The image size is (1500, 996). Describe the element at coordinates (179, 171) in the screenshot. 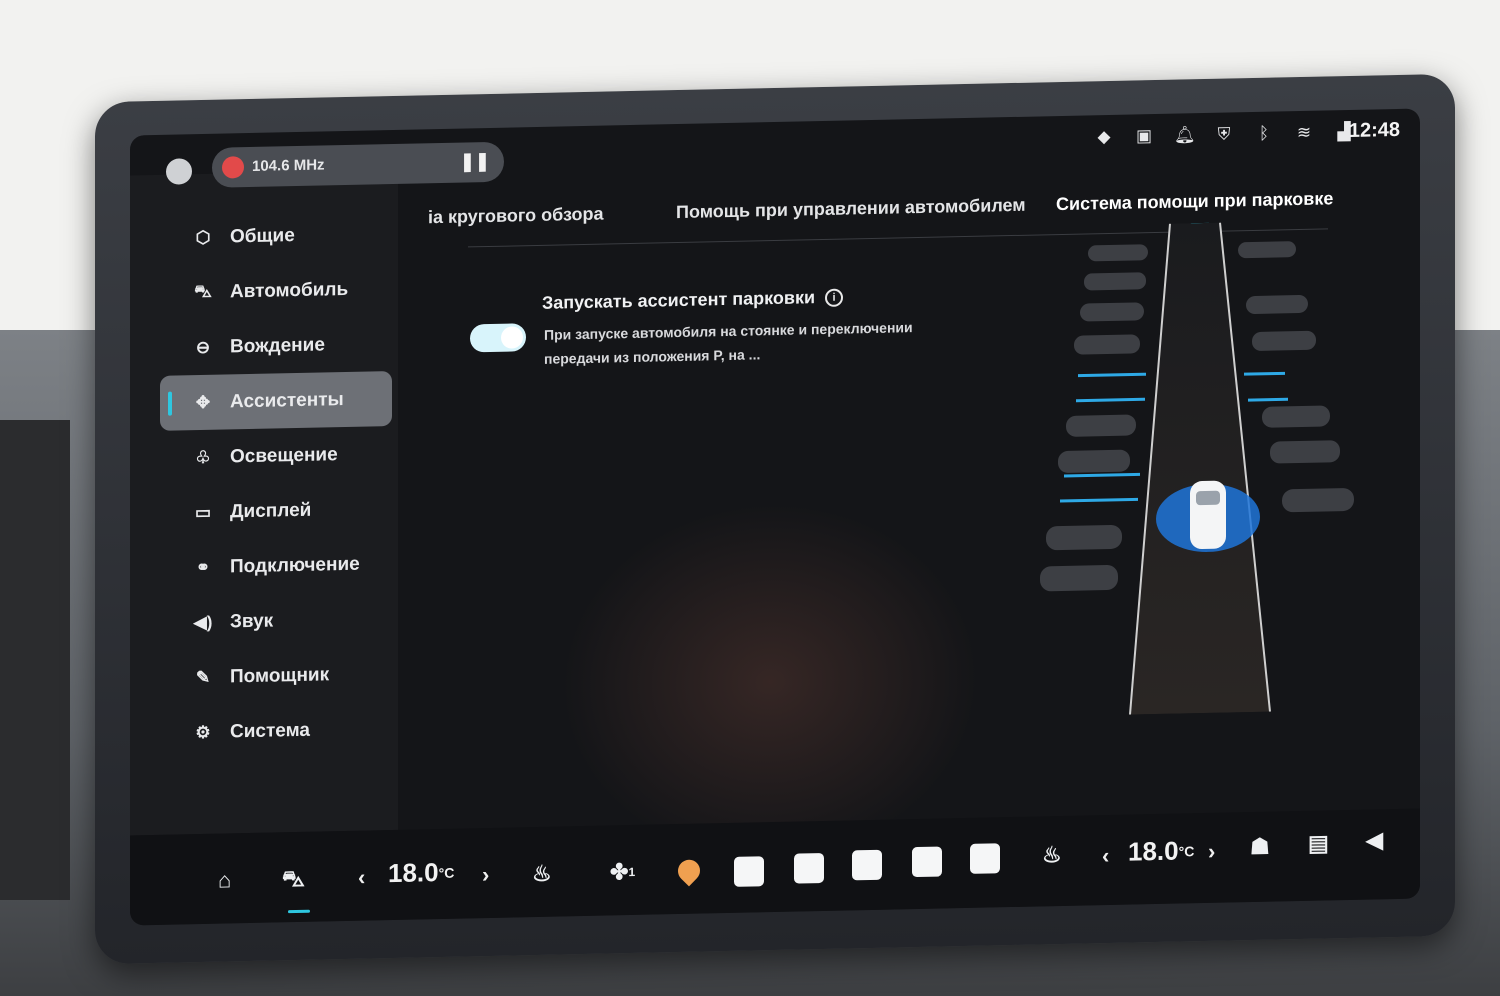

I see `avatar` at that location.